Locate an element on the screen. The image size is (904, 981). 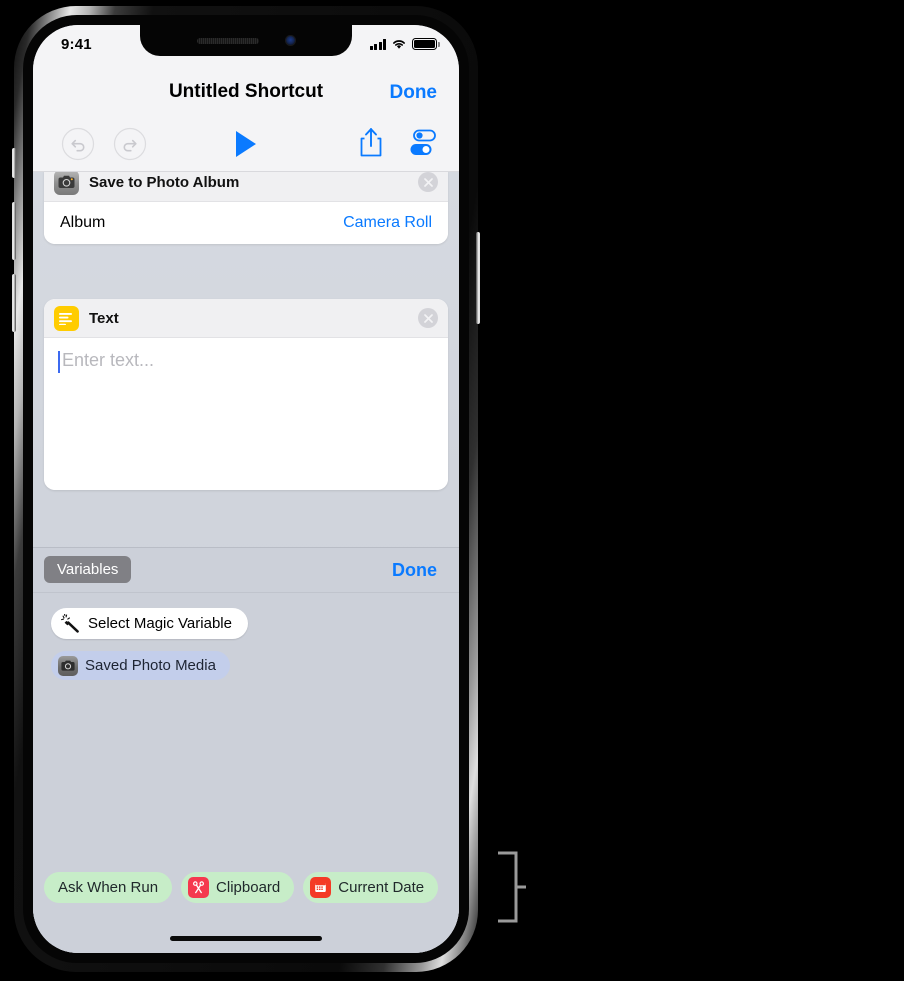
volume-up-button is located at coordinates (14, 231).